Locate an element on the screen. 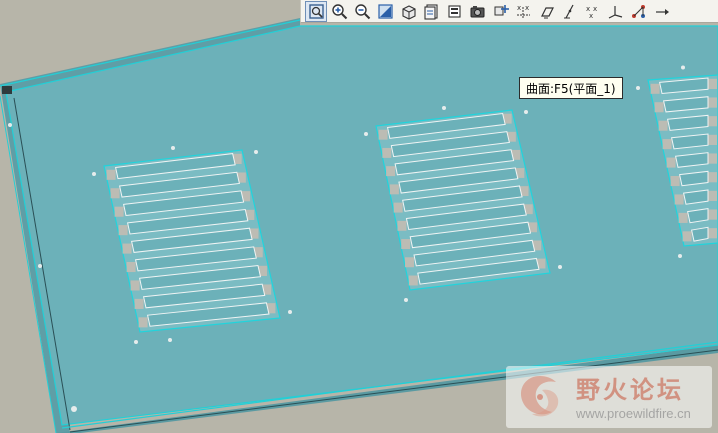  forum-watermark: 野火论坛 www.proewildfire.cn is located at coordinates (609, 397).